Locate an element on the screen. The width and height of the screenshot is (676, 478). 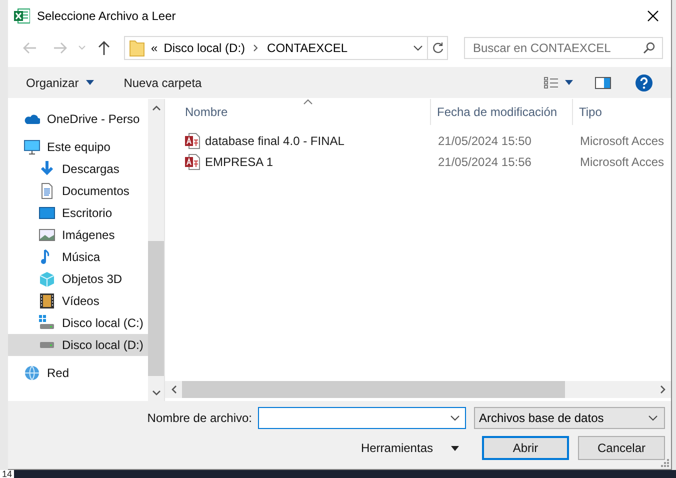
down-arrow-icon is located at coordinates (47, 169).